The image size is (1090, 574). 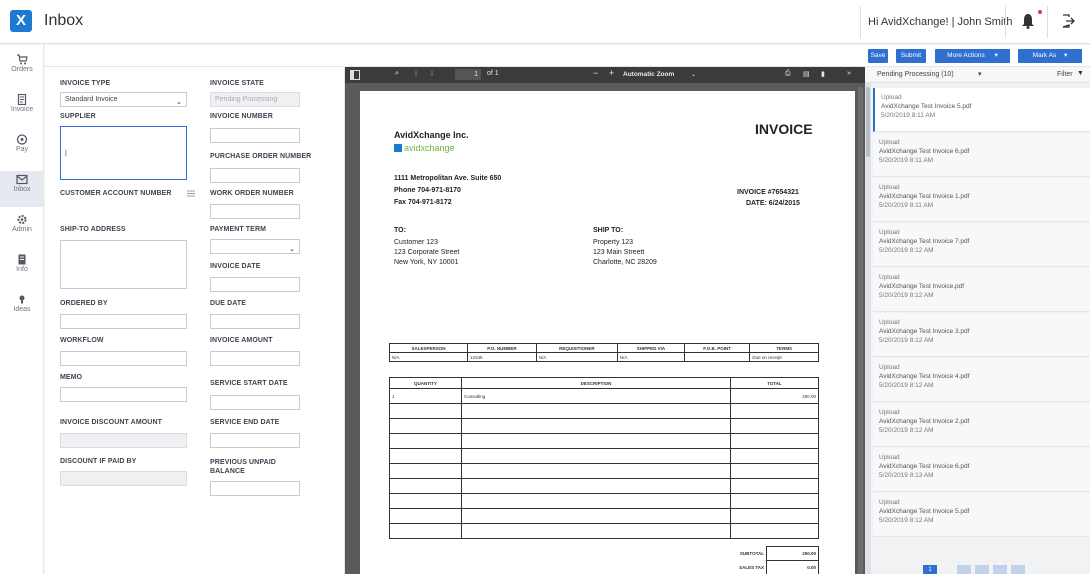 I want to click on nav-item-admin: Admin, so click(x=22, y=229).